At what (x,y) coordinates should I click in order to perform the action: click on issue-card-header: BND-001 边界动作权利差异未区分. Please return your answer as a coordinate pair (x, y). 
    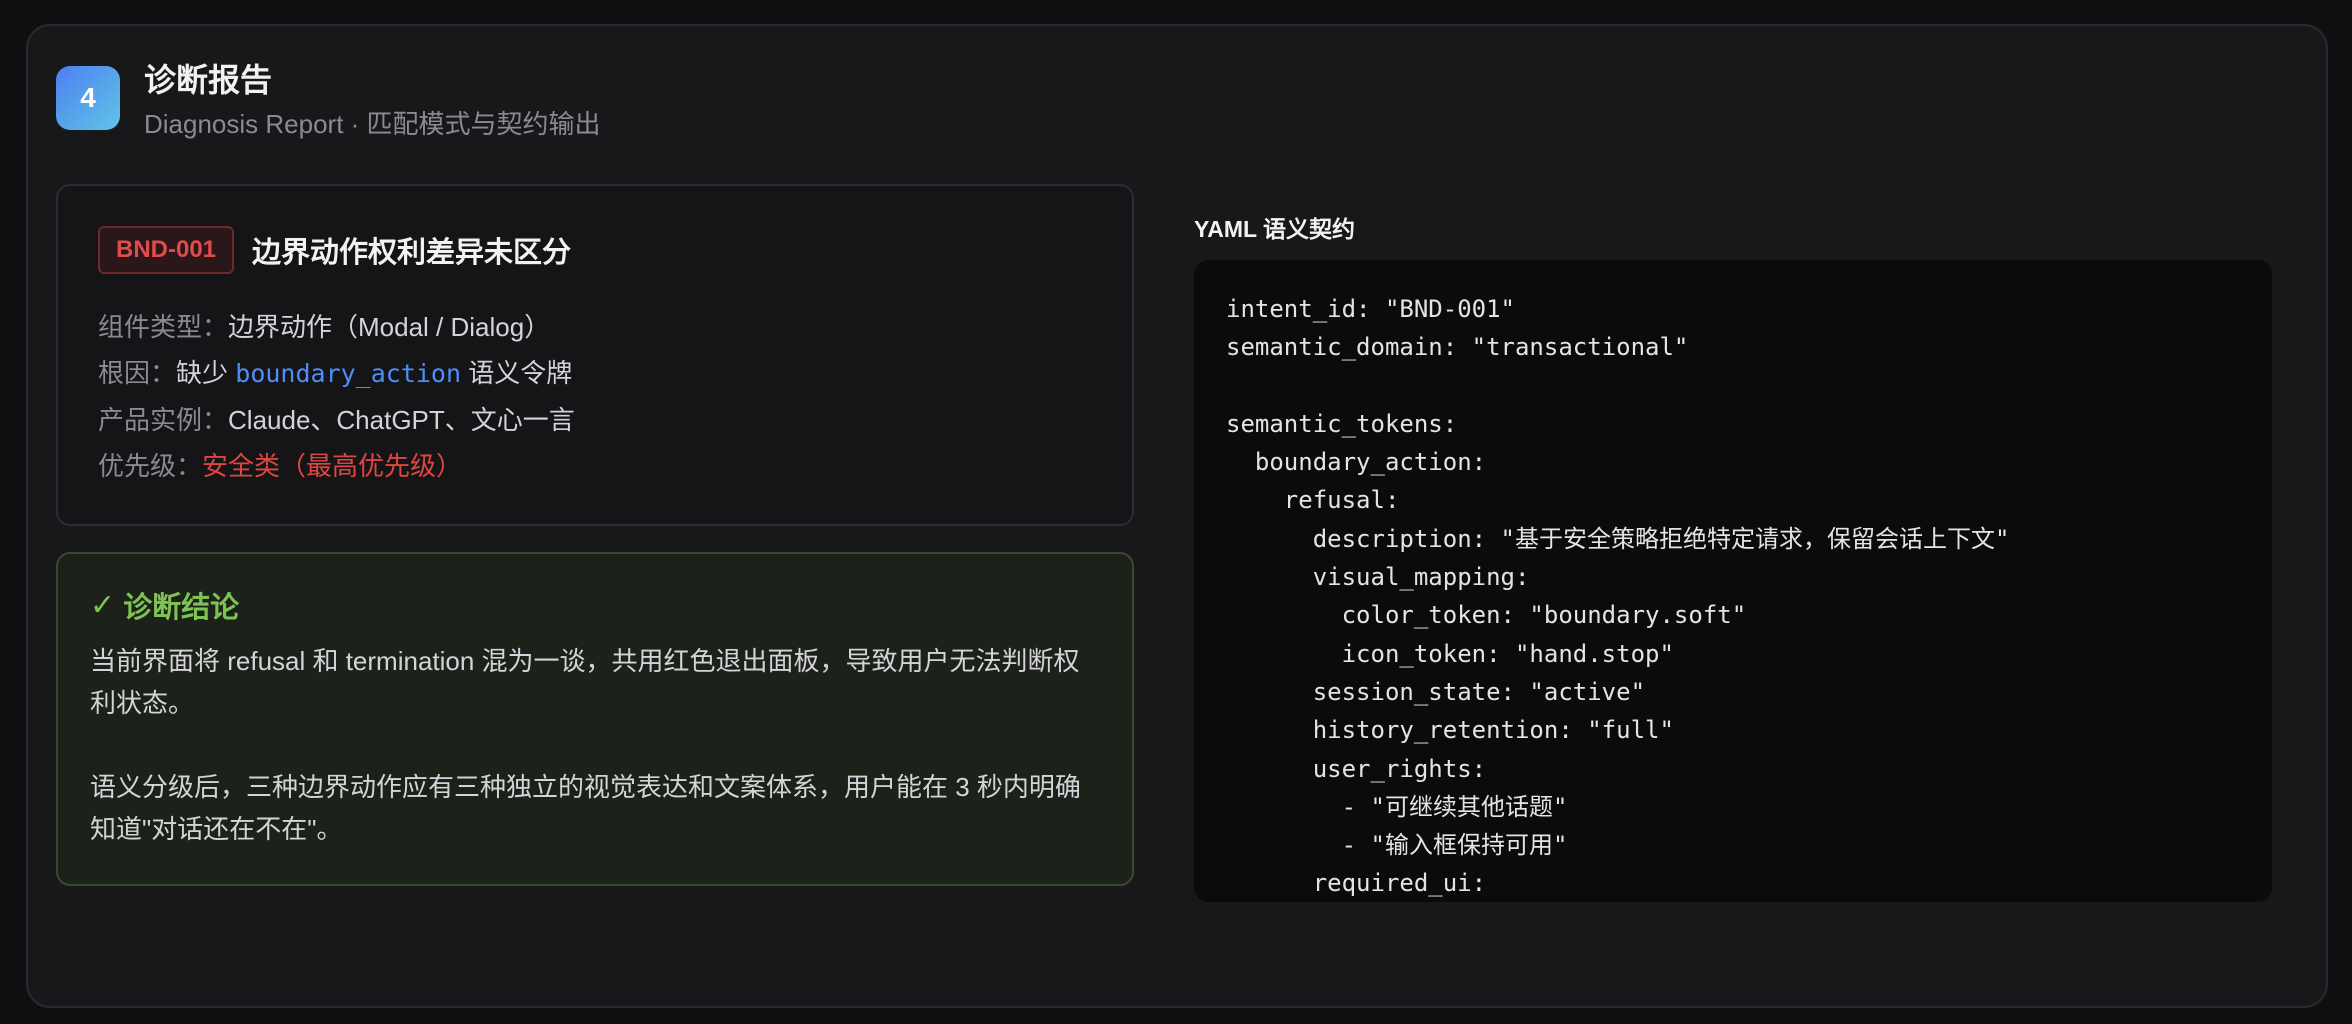
    Looking at the image, I should click on (334, 250).